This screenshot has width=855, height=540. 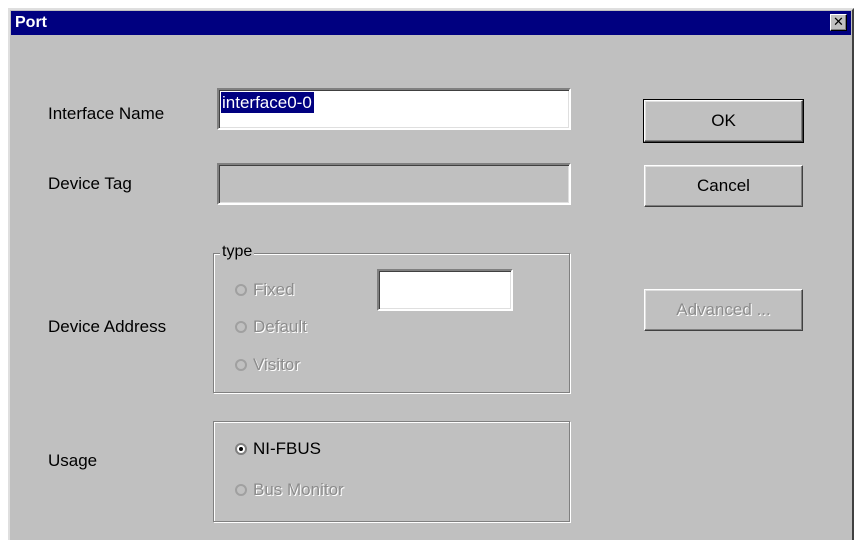 I want to click on device-tag-label: Device Tag, so click(x=90, y=183).